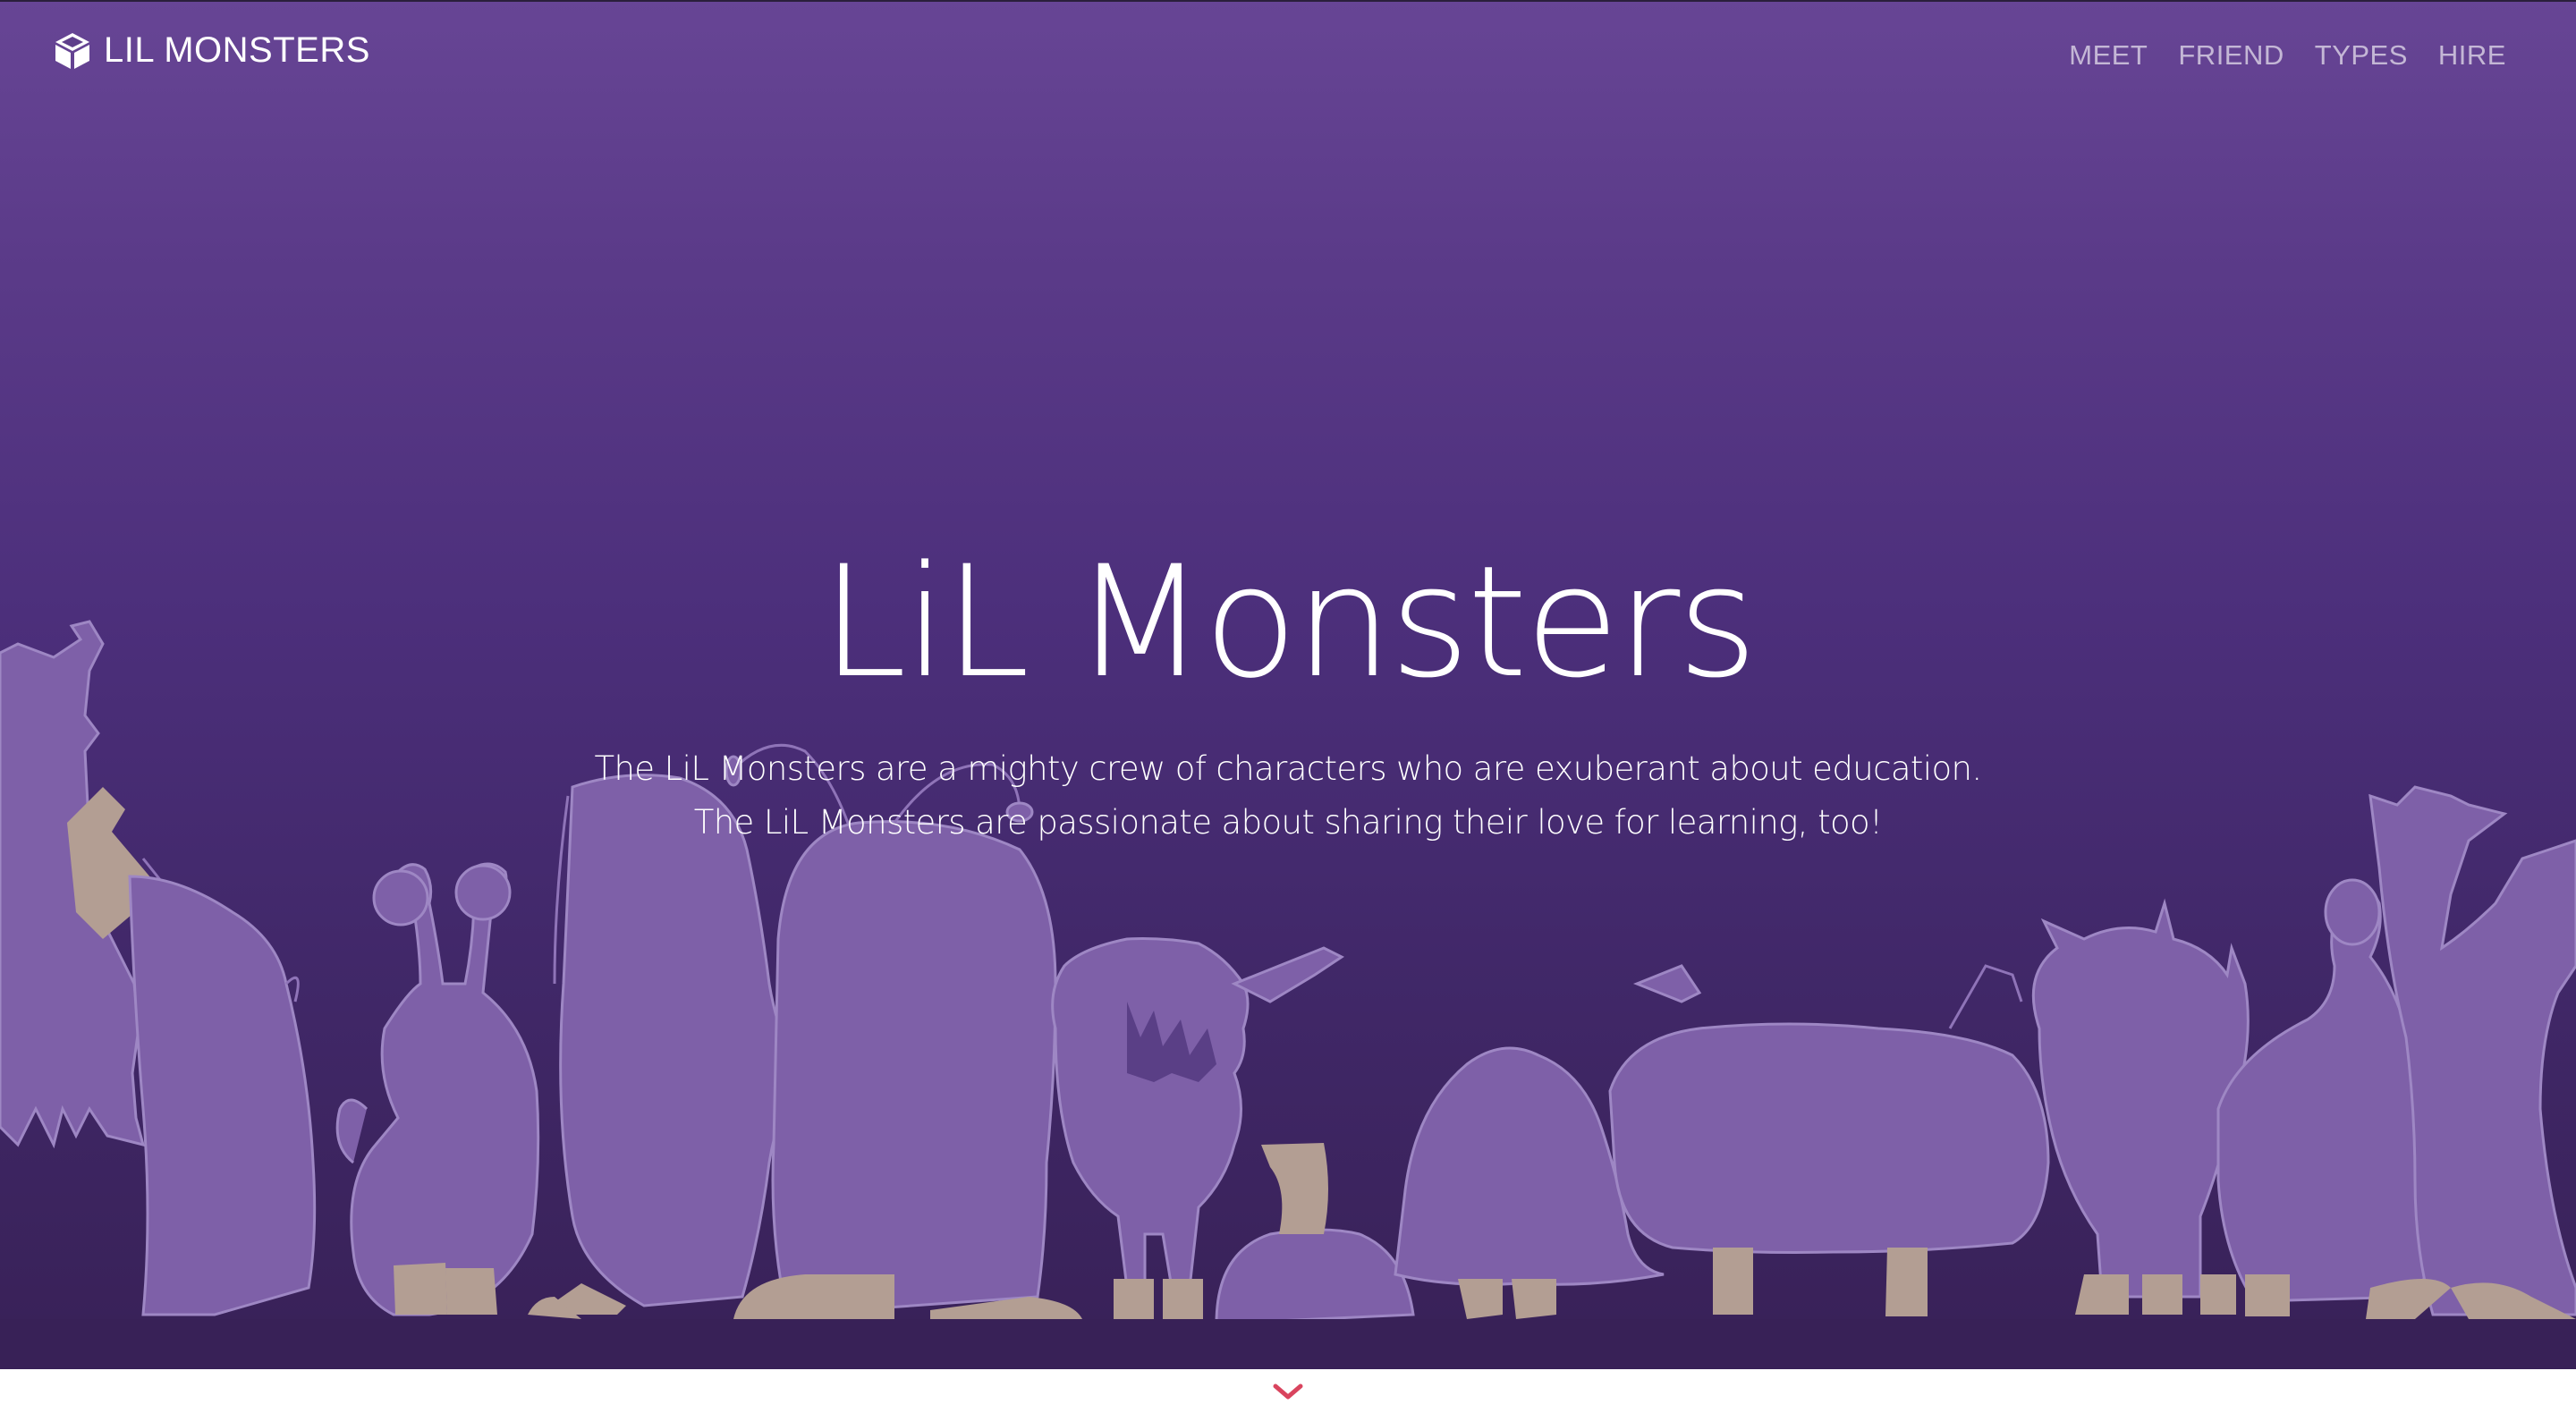 The height and width of the screenshot is (1413, 2576). Describe the element at coordinates (1288, 1) in the screenshot. I see `top-border` at that location.